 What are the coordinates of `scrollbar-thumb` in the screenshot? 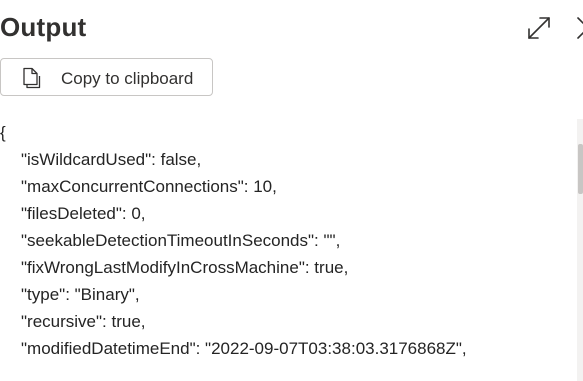 It's located at (580, 169).